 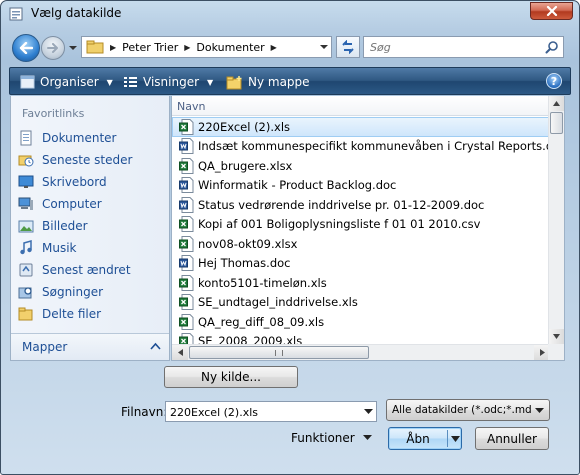 What do you see at coordinates (92, 248) in the screenshot?
I see `nav-item-music: Musik` at bounding box center [92, 248].